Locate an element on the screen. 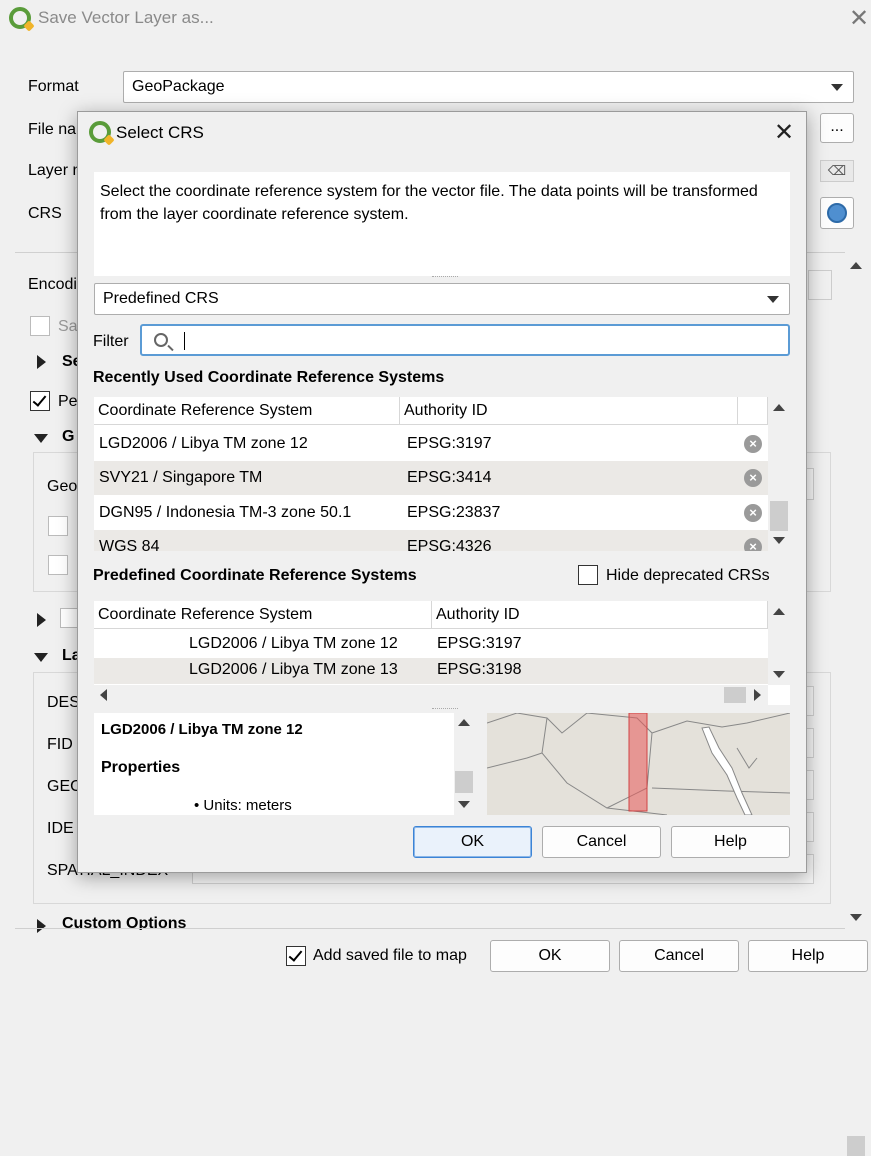 The height and width of the screenshot is (1156, 871). persist-label: Pe is located at coordinates (68, 401).